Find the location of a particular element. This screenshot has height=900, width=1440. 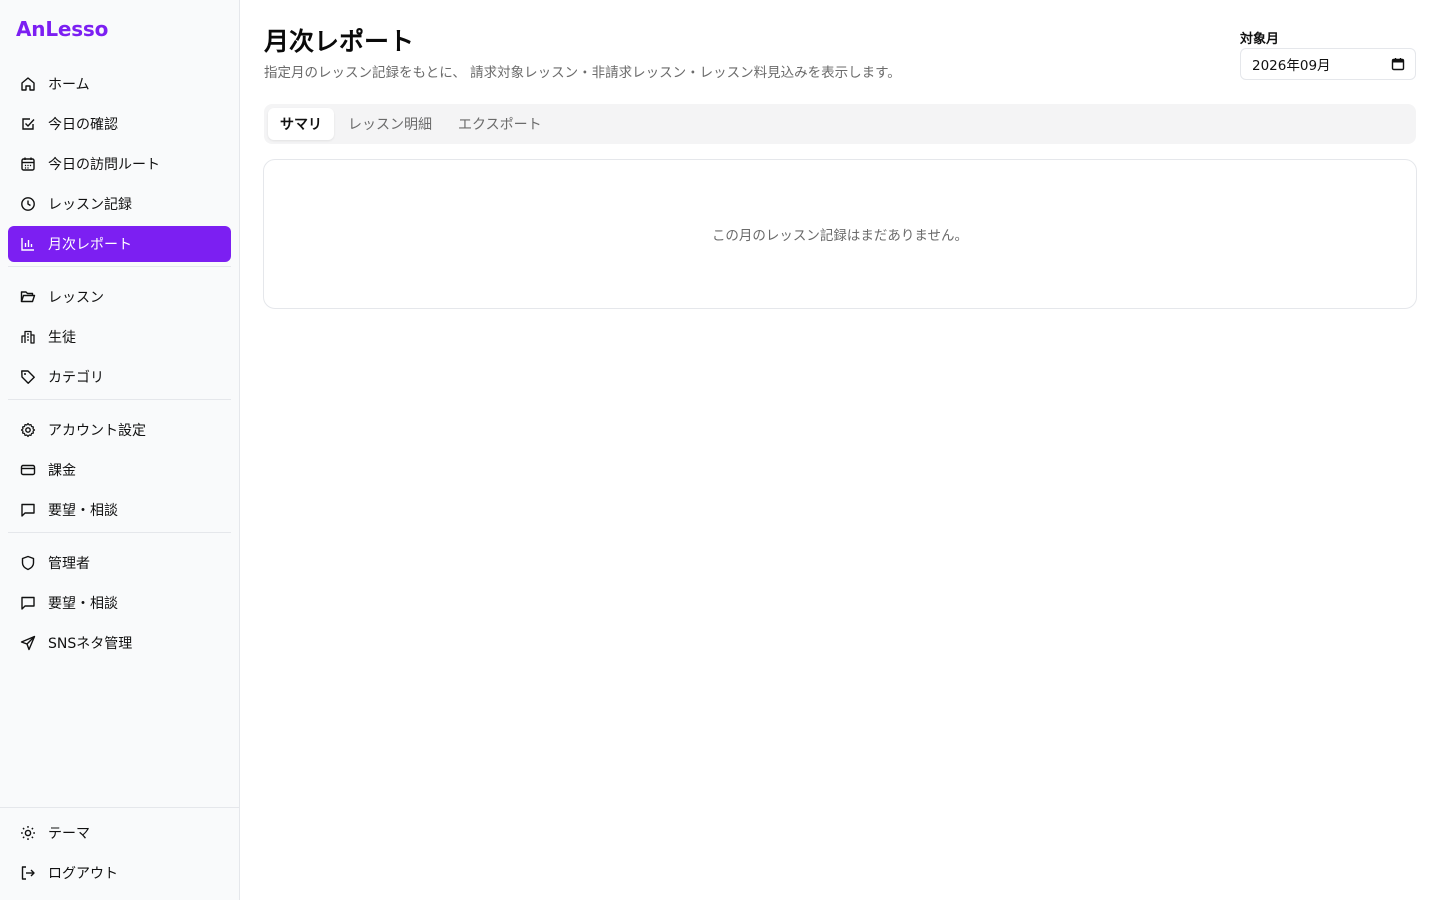

report-card: この月のレッスン記録はまだありません。 is located at coordinates (840, 234).